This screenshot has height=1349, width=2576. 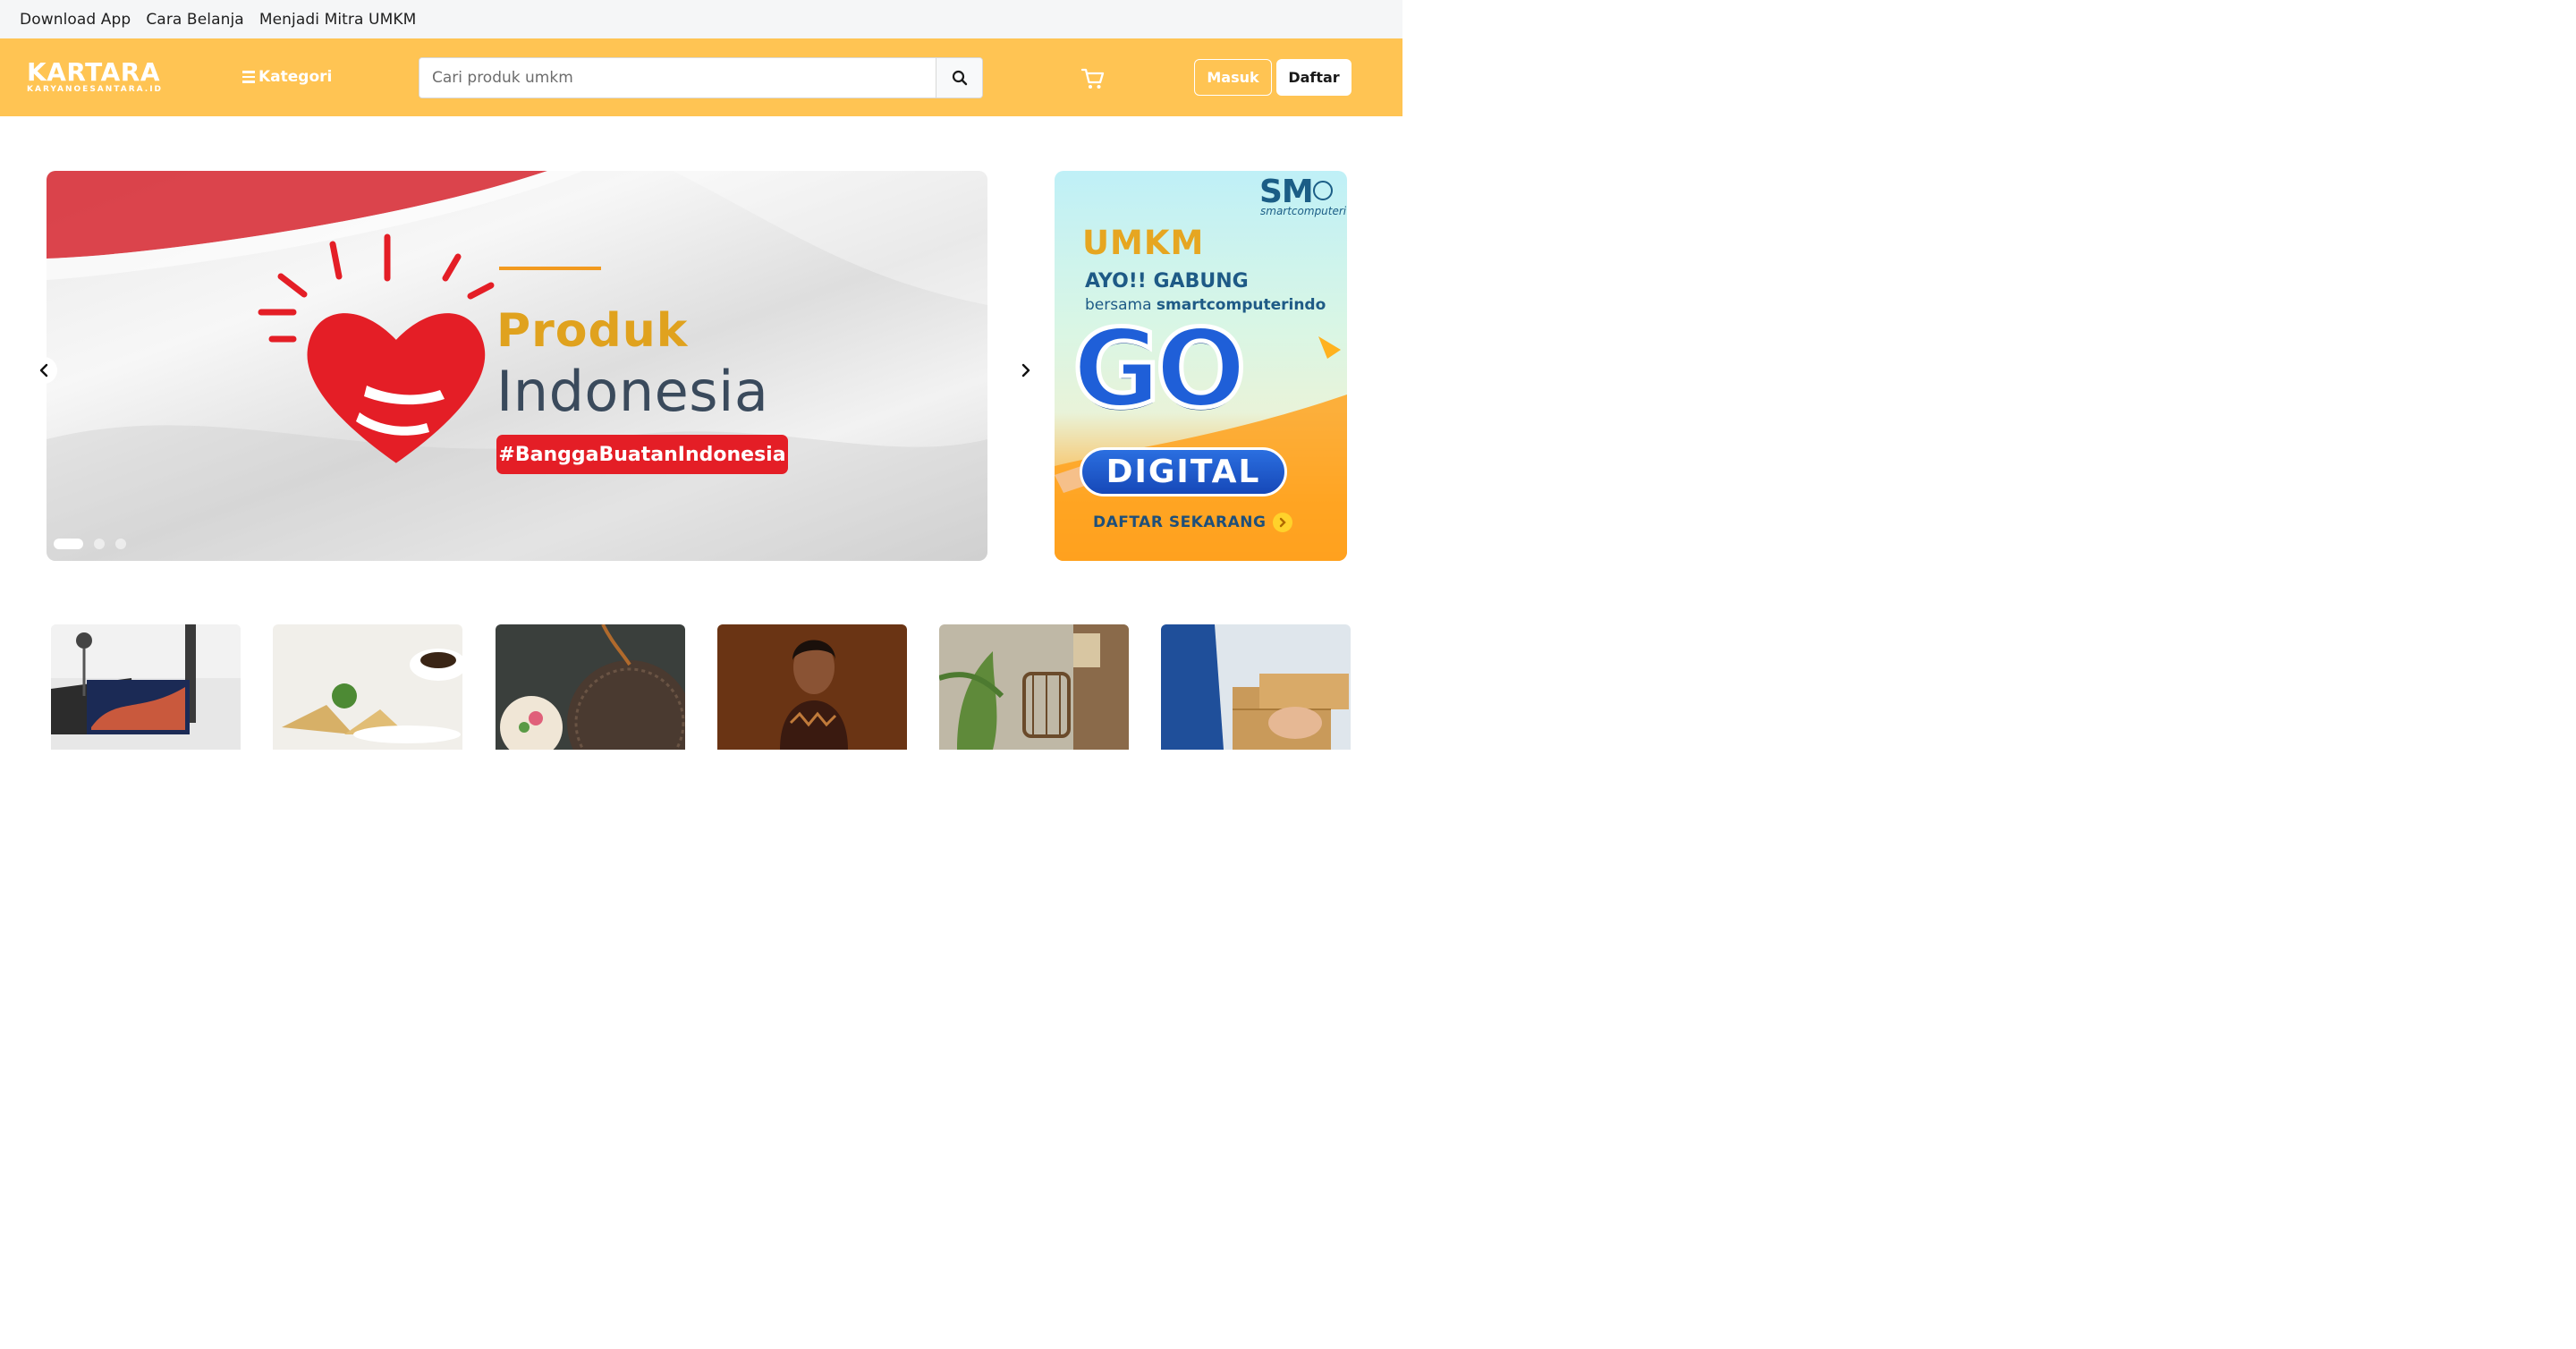 I want to click on banner-line1: AYO!! GABUNG, so click(x=1167, y=281).